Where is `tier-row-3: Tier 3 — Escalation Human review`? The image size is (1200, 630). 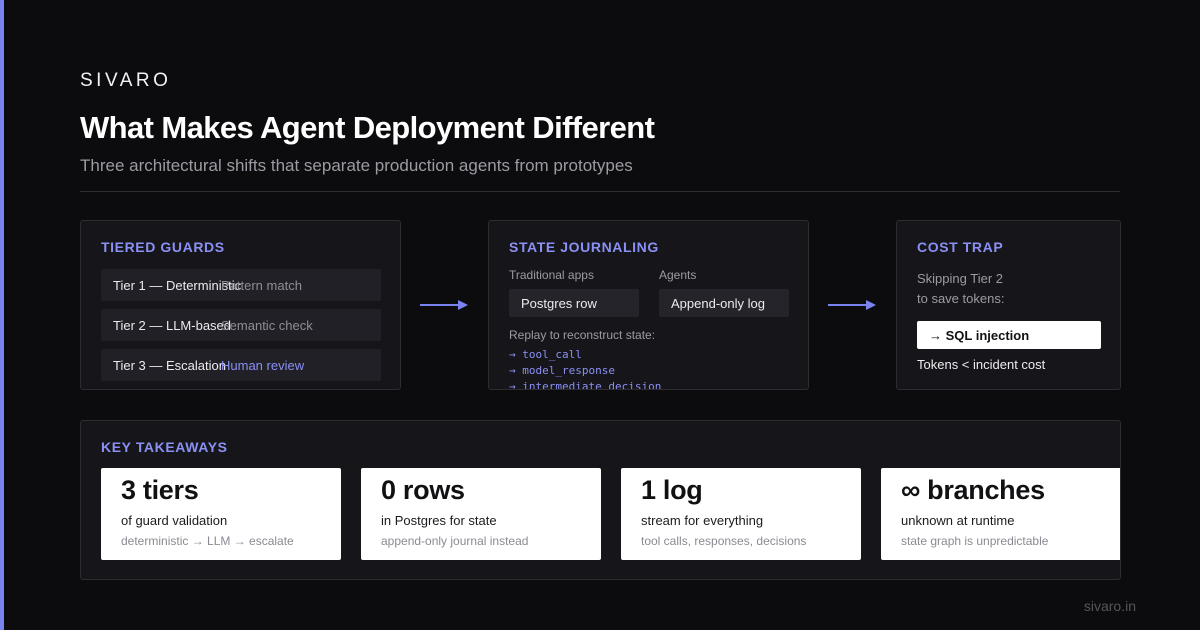 tier-row-3: Tier 3 — Escalation Human review is located at coordinates (241, 365).